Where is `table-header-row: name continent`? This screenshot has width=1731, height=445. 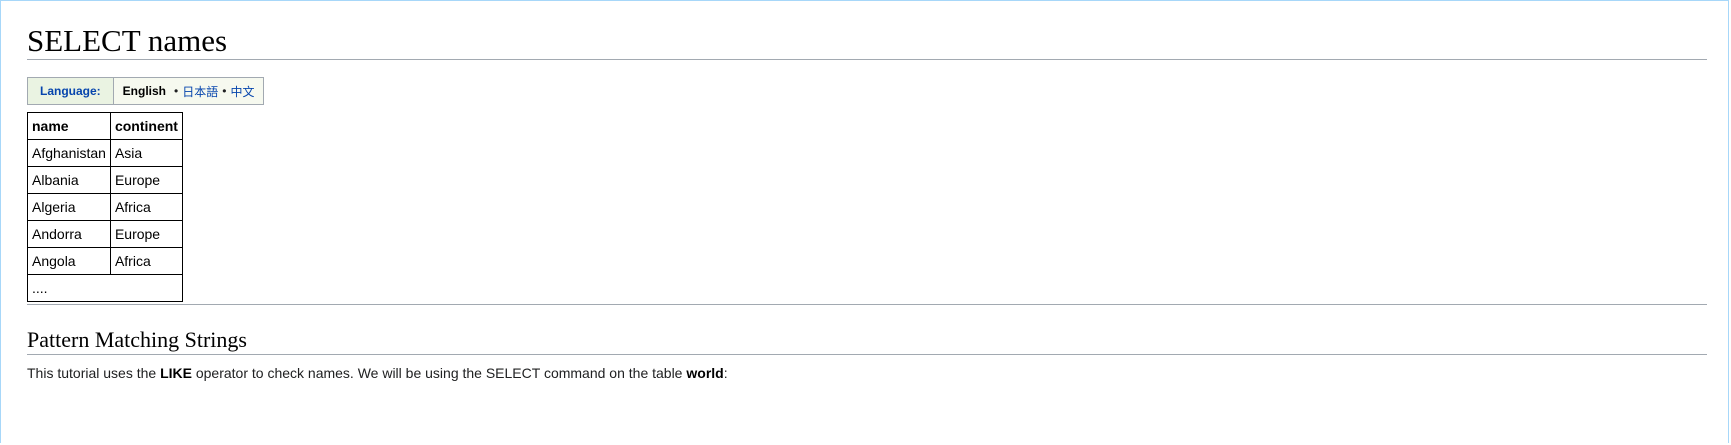
table-header-row: name continent is located at coordinates (105, 126).